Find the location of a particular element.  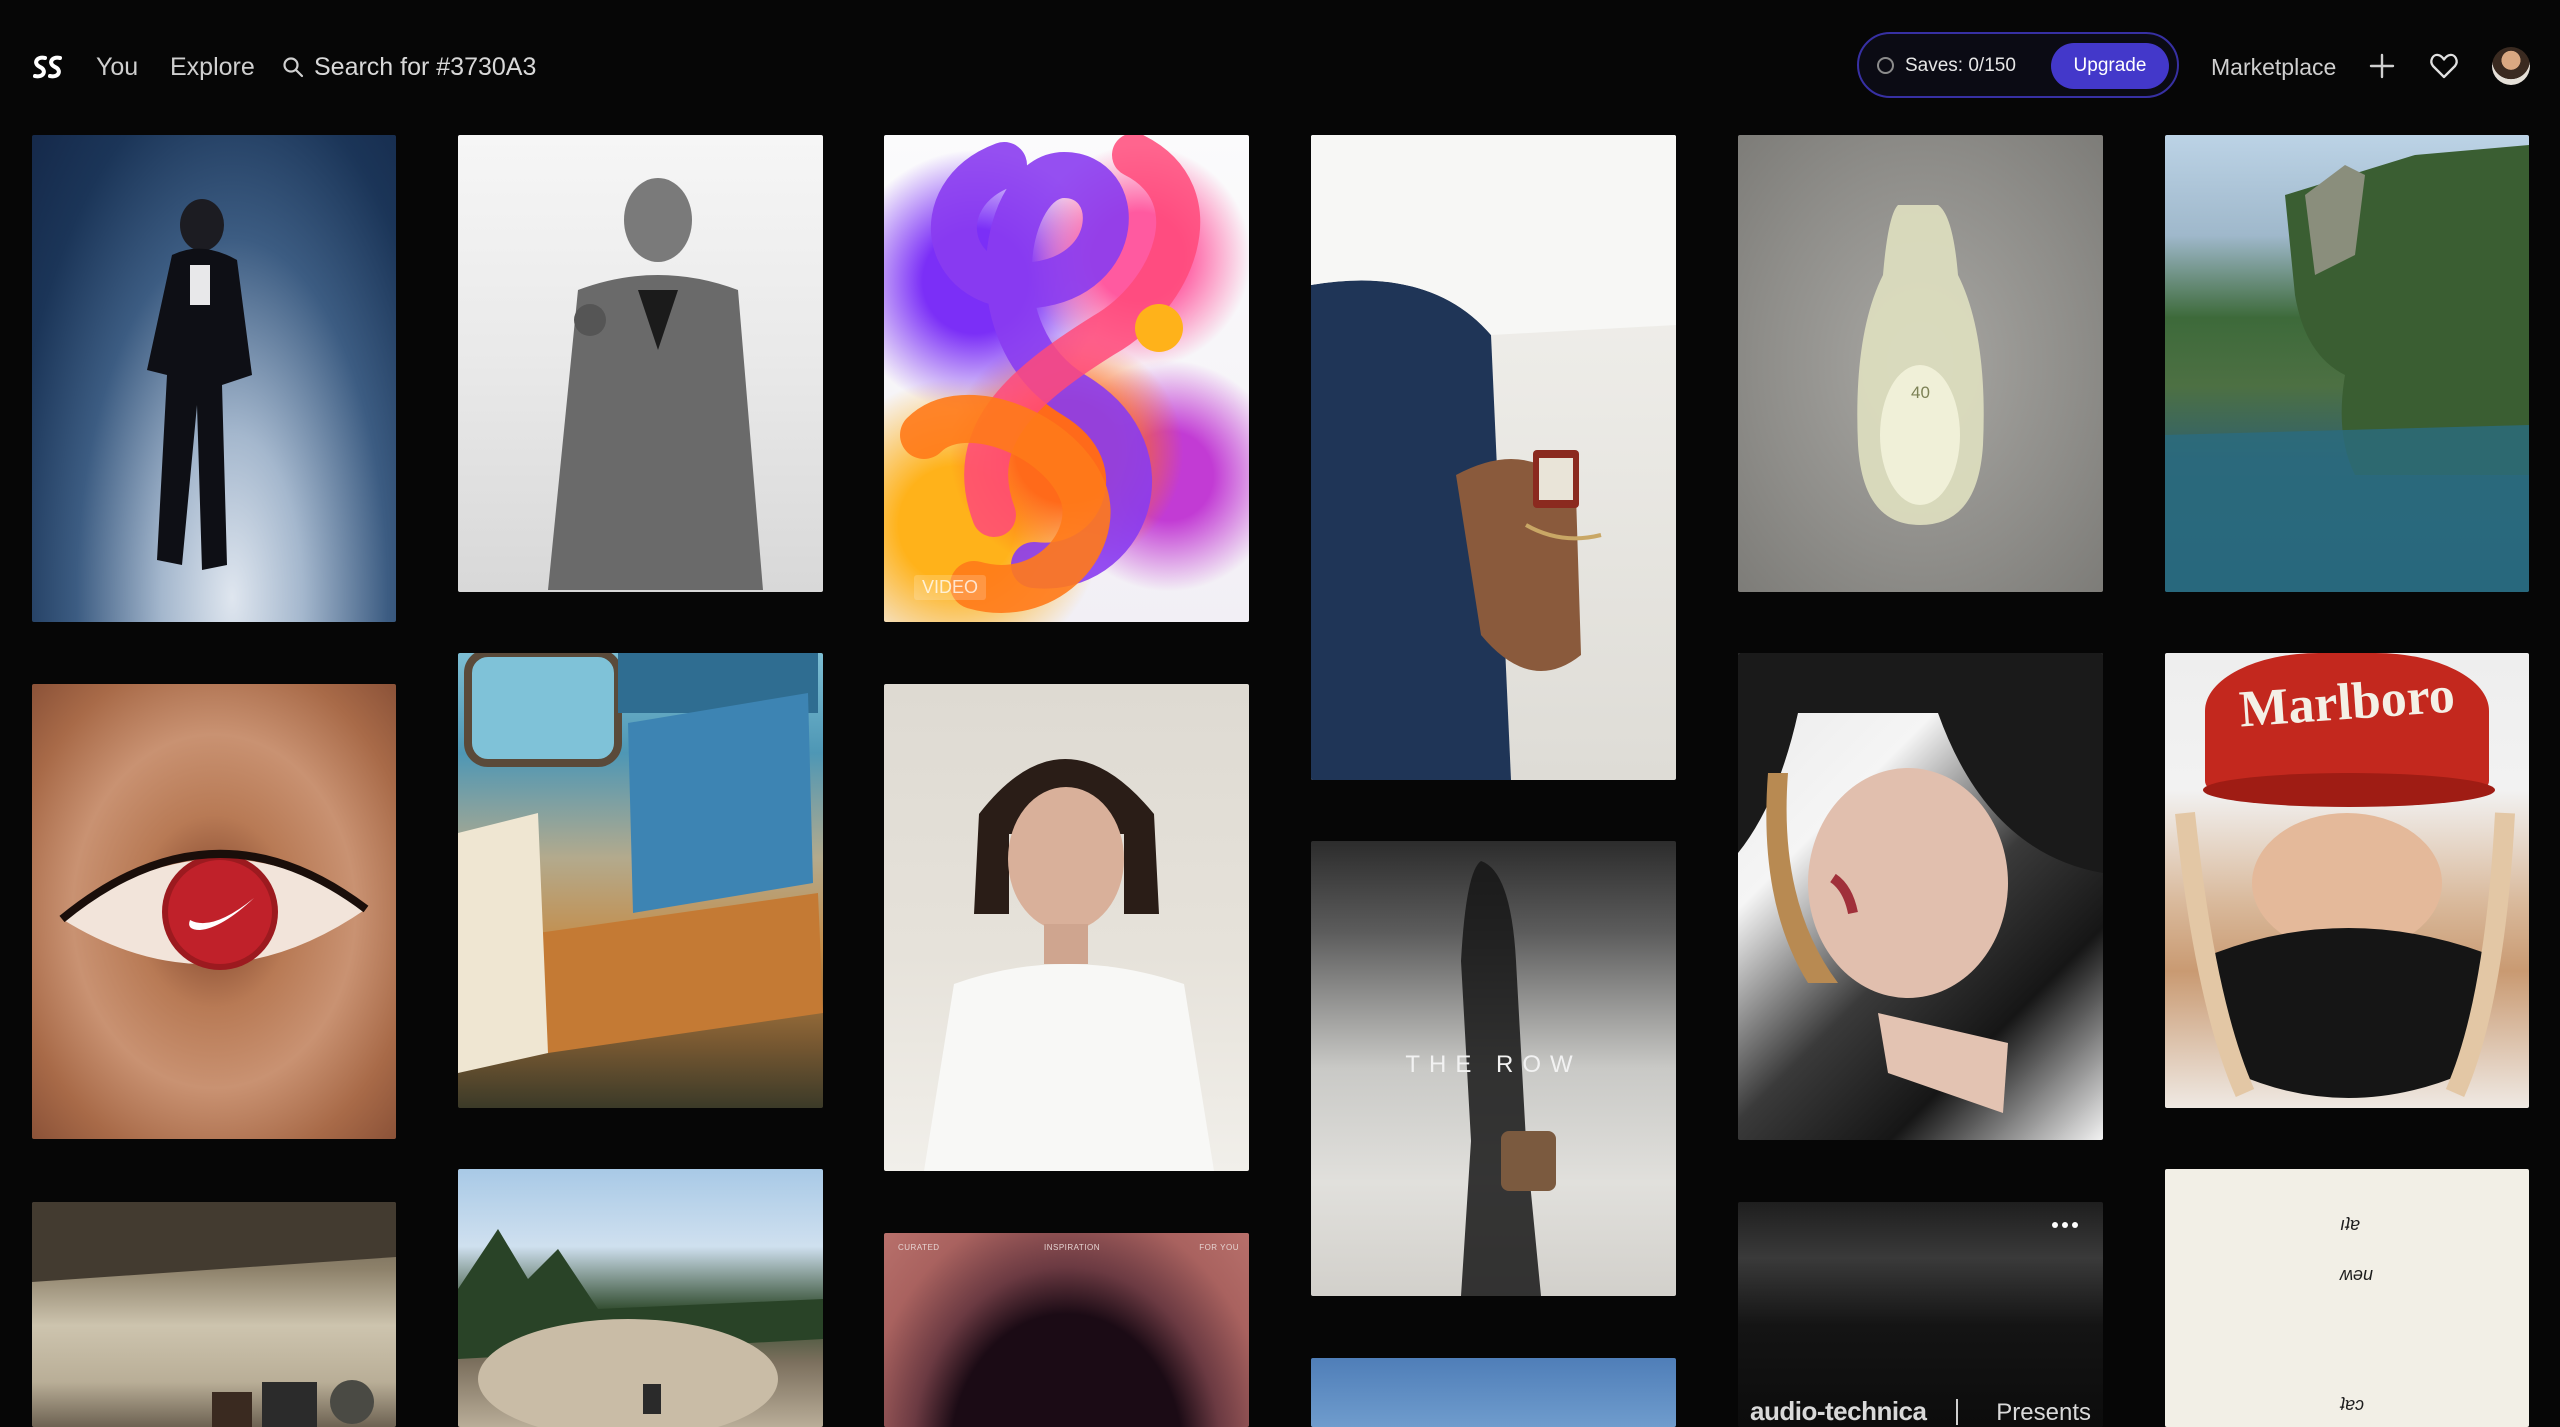

search-input is located at coordinates (524, 67).